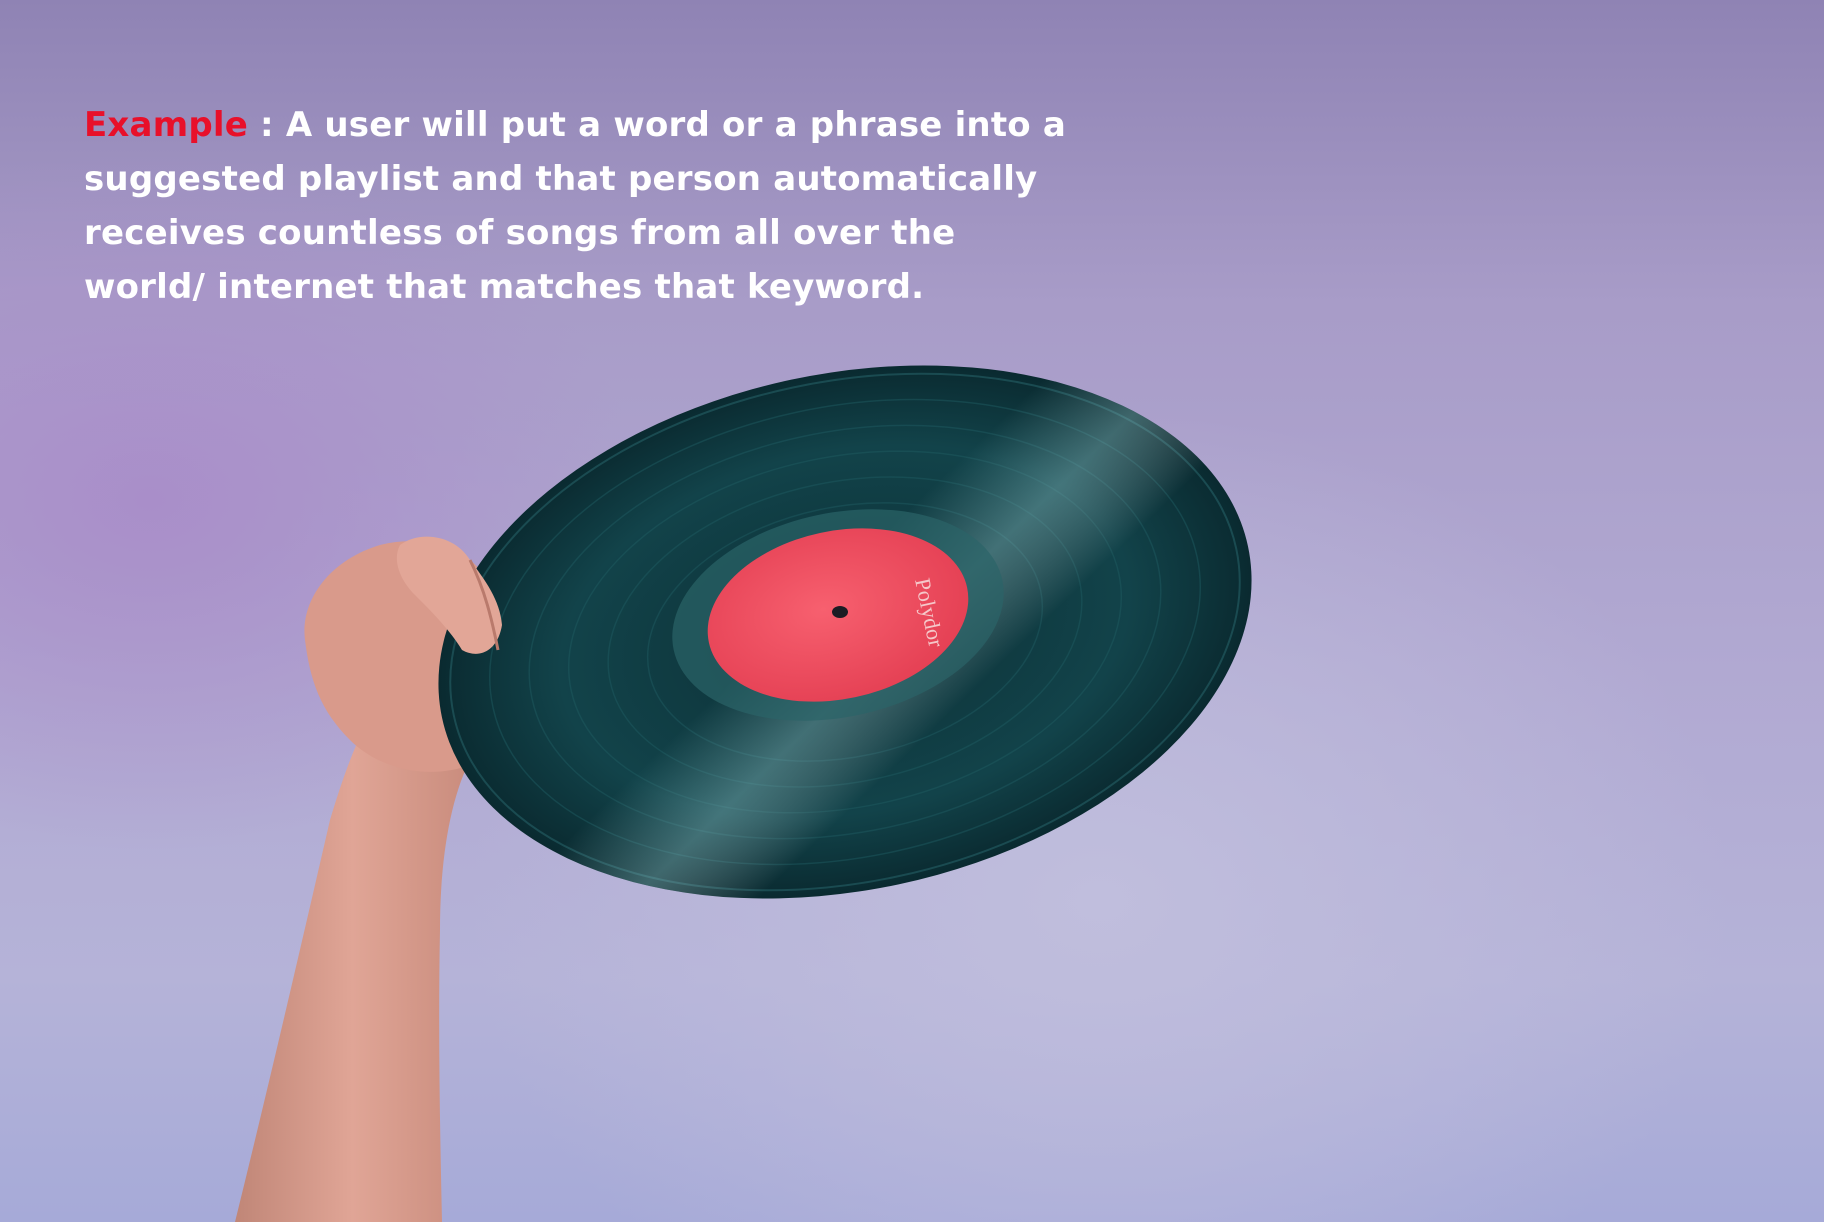 This screenshot has height=1222, width=1824. I want to click on caption-lead: Example, so click(166, 125).